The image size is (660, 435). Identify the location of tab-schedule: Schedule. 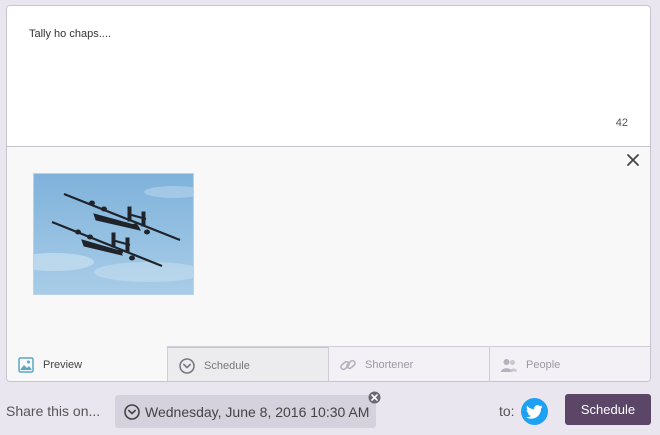
(247, 364).